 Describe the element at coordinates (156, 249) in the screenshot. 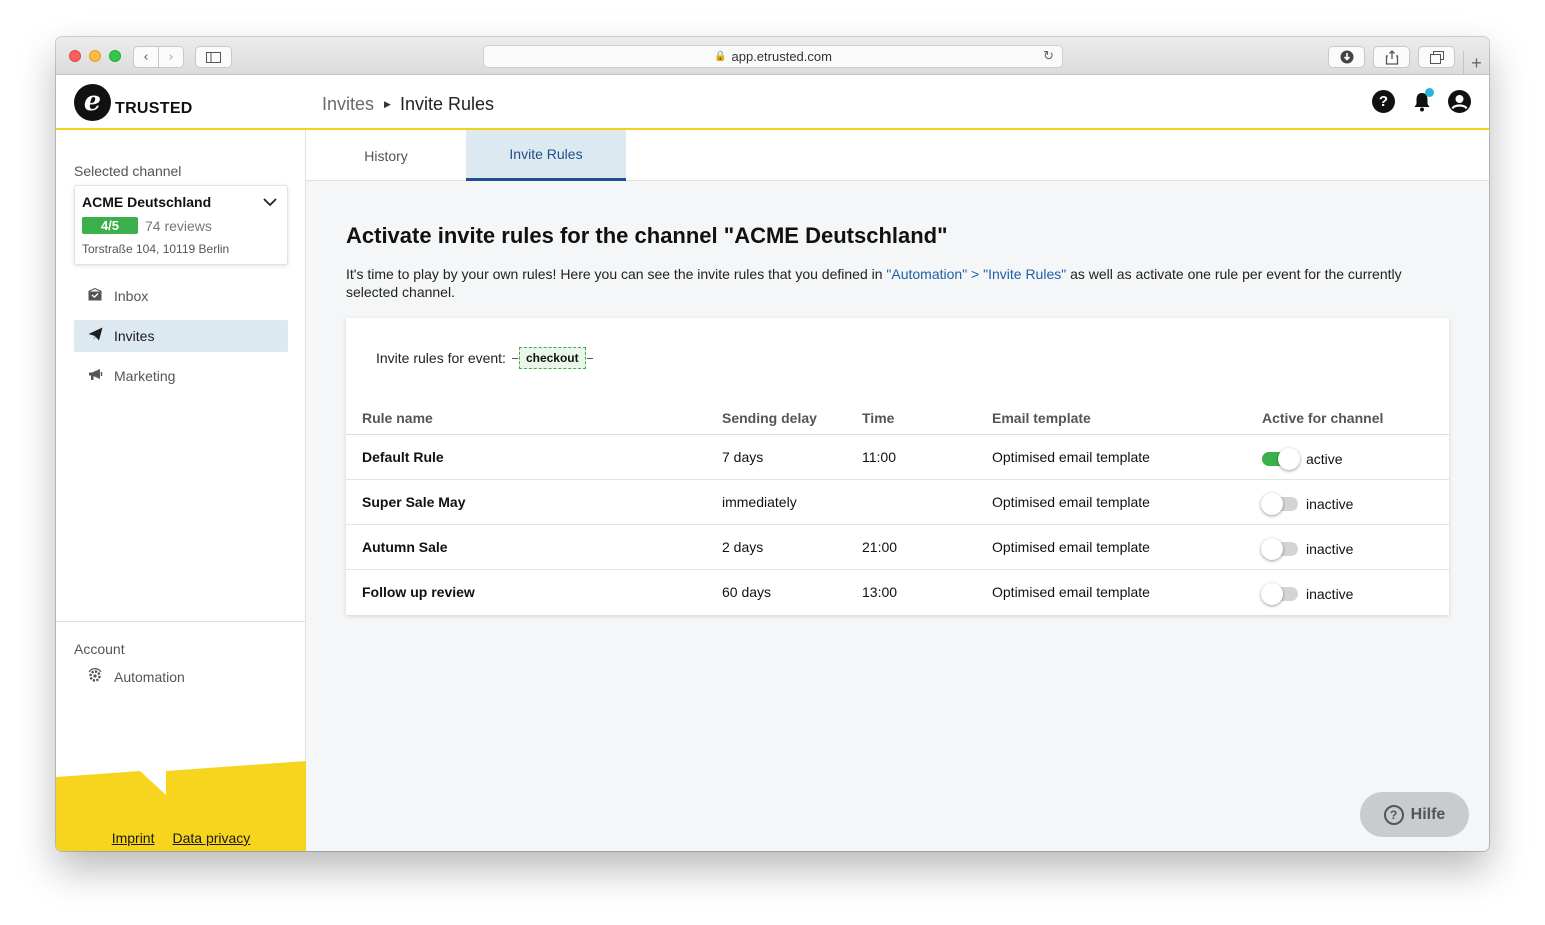

I see `channel-address: Torstraße 104, 10119 Berlin` at that location.